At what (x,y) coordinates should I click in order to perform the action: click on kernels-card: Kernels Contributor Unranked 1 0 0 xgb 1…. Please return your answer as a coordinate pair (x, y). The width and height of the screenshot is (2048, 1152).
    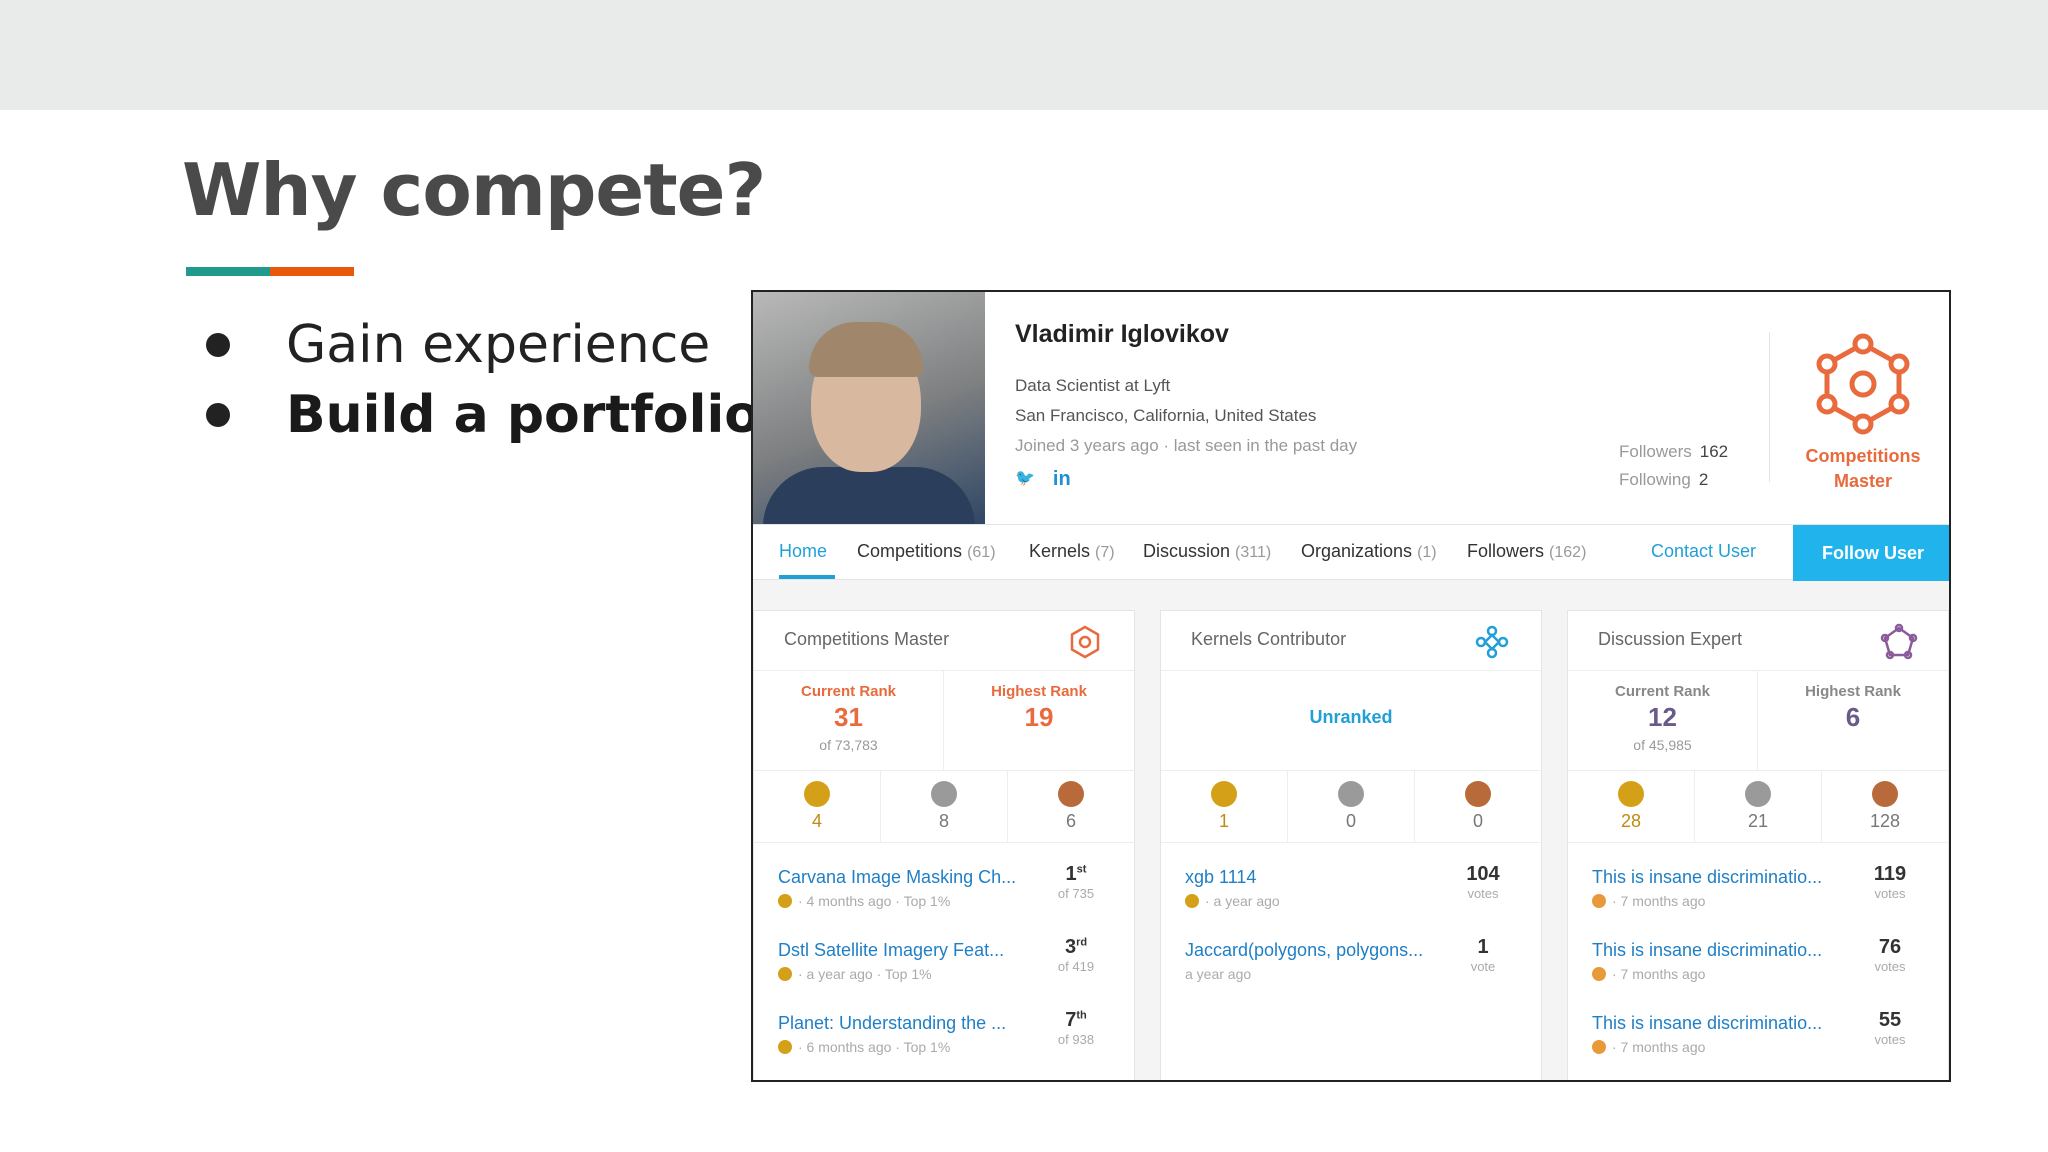
    Looking at the image, I should click on (1351, 845).